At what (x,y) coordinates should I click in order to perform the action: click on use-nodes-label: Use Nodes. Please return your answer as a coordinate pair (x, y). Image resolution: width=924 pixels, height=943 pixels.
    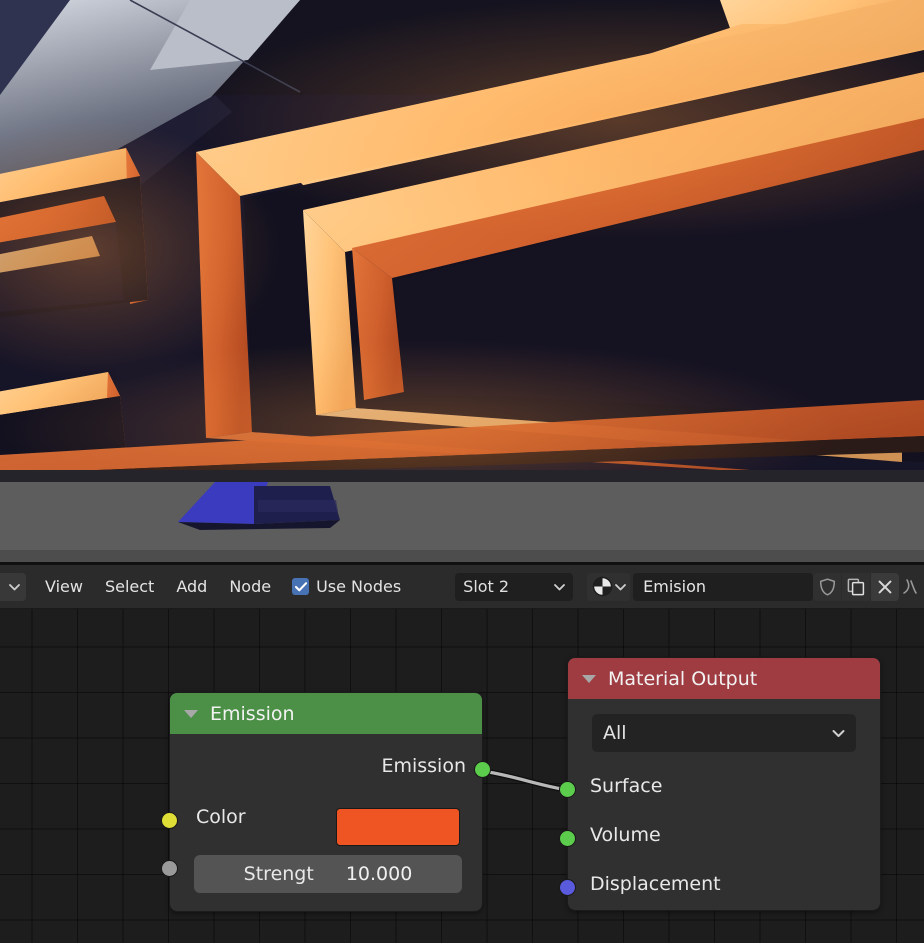
    Looking at the image, I should click on (359, 586).